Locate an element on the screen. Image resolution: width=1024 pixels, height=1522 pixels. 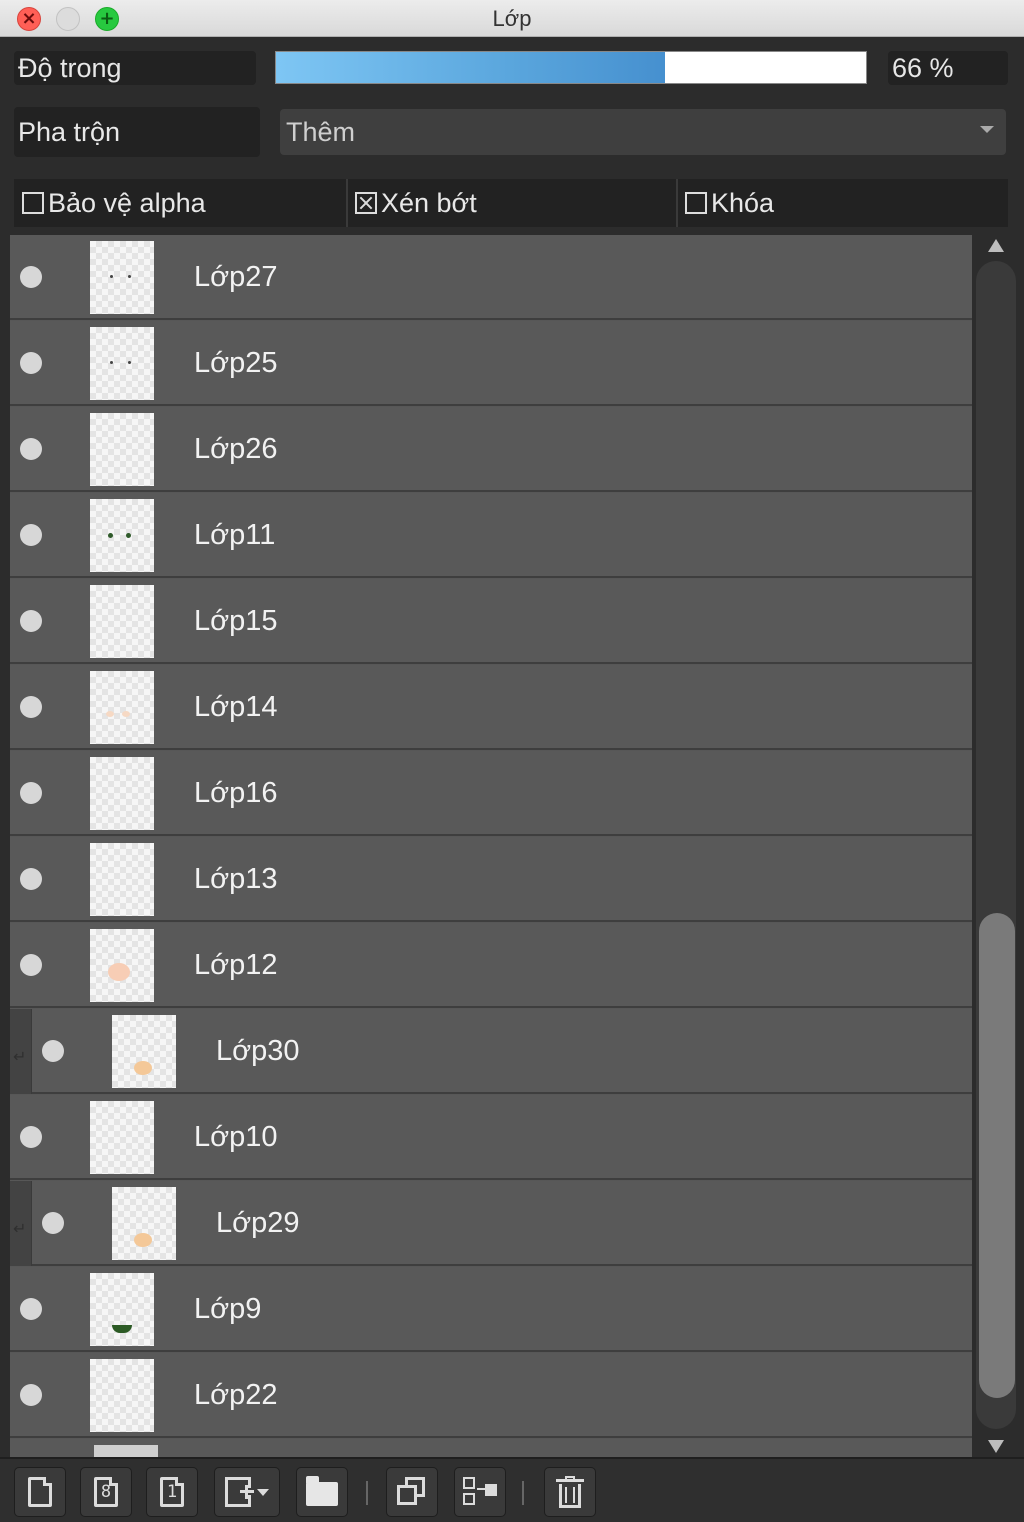
layer-row is located at coordinates (491, 1448).